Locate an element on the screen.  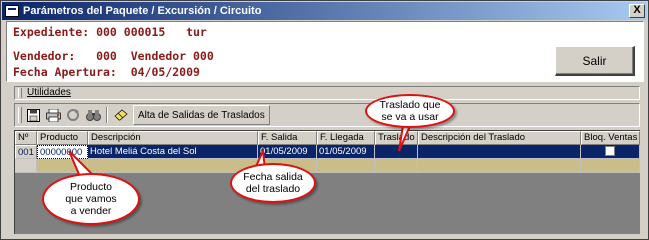
cell-descripcion is located at coordinates (173, 166).